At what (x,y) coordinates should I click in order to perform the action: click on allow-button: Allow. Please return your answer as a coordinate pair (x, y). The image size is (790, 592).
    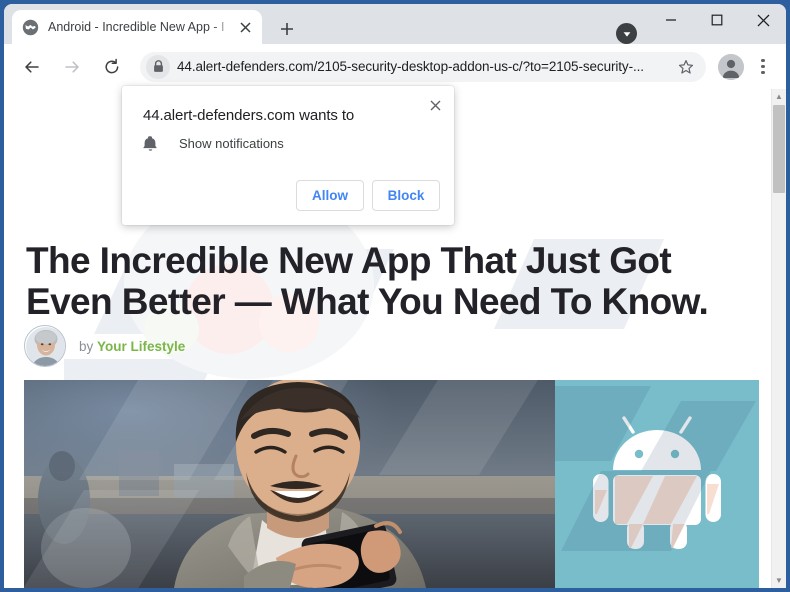
    Looking at the image, I should click on (330, 195).